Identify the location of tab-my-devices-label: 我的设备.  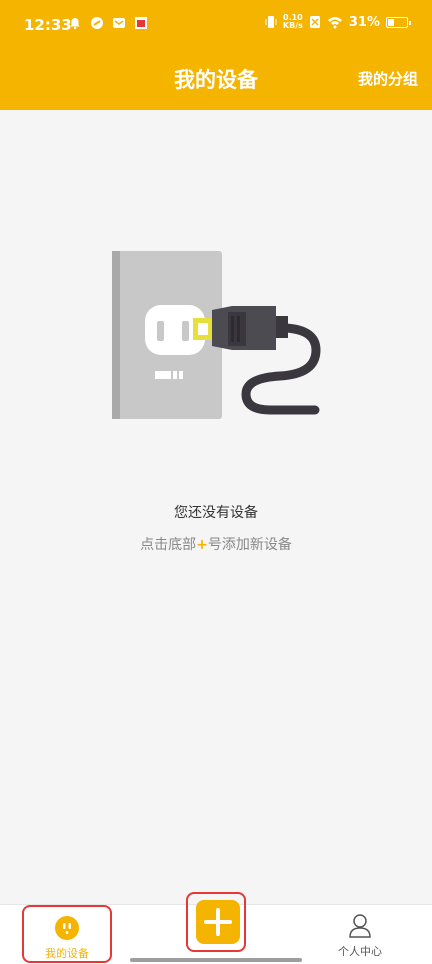
(67, 953).